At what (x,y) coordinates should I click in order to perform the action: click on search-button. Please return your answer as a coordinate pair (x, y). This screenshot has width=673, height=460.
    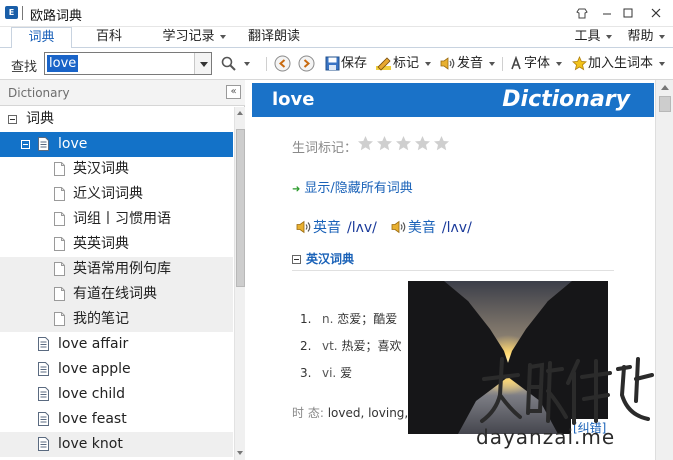
    Looking at the image, I should click on (235, 64).